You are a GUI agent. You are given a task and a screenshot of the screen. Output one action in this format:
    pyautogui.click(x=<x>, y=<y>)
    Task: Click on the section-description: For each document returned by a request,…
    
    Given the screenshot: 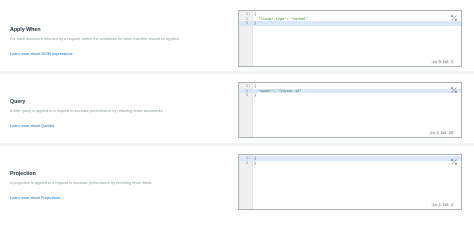 What is the action you would take?
    pyautogui.click(x=95, y=39)
    